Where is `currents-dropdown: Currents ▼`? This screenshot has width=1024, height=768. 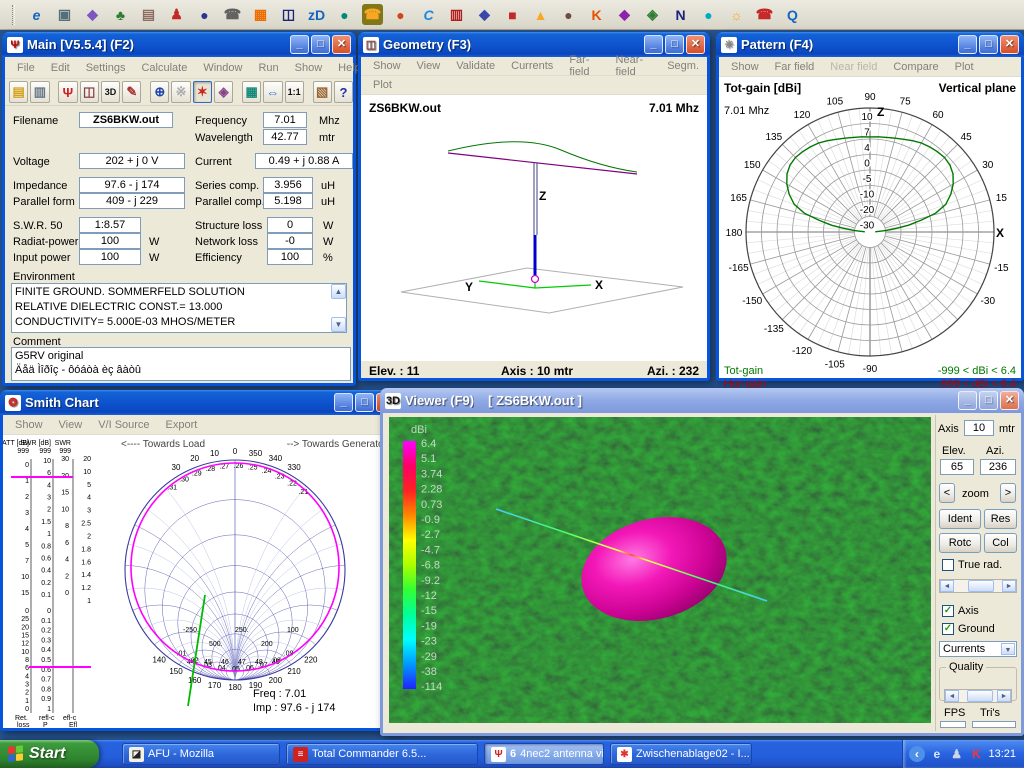
currents-dropdown: Currents ▼ is located at coordinates (978, 649).